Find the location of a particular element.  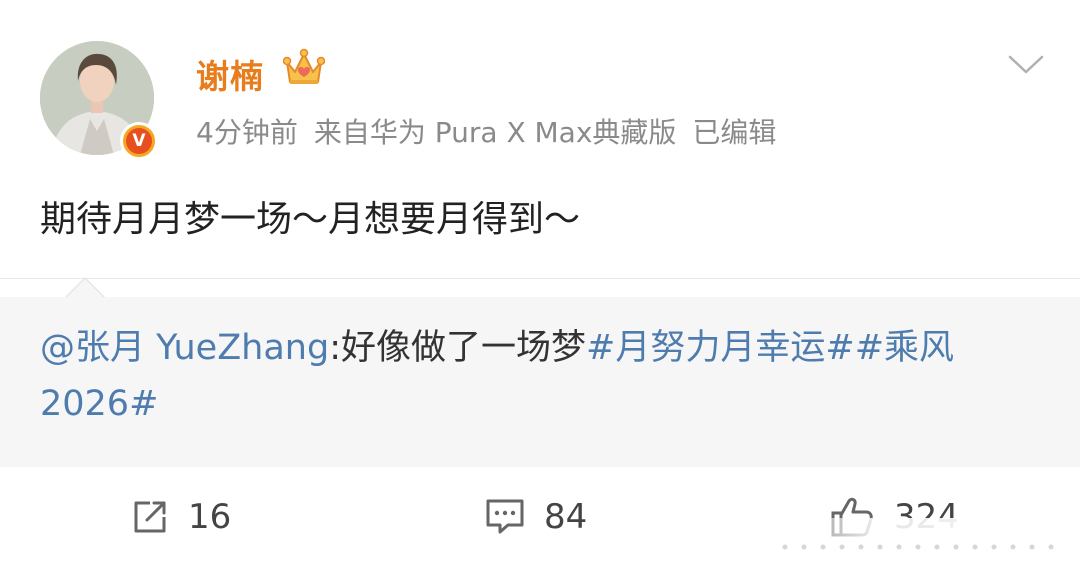

username: 谢楠 is located at coordinates (230, 74).